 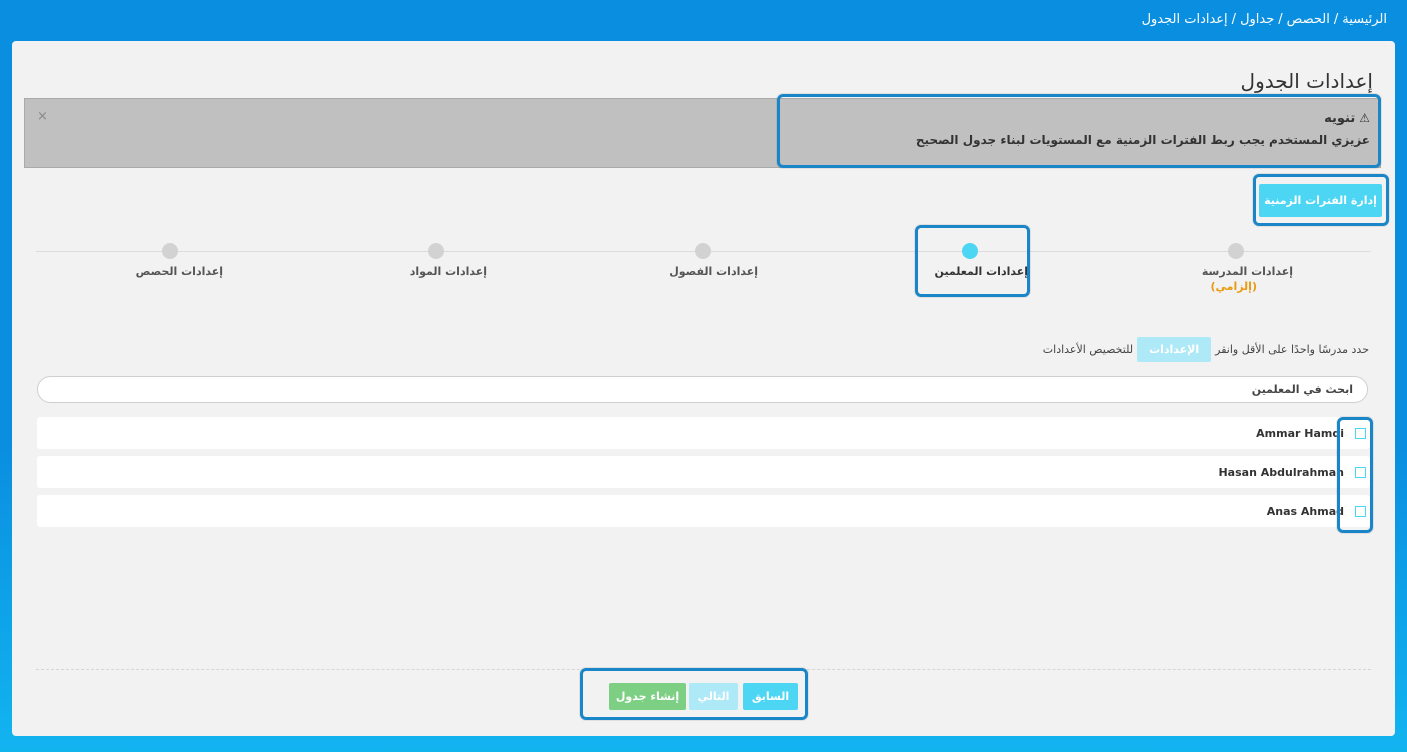 What do you see at coordinates (1300, 433) in the screenshot?
I see `teacher-name: Ammar Hamdi` at bounding box center [1300, 433].